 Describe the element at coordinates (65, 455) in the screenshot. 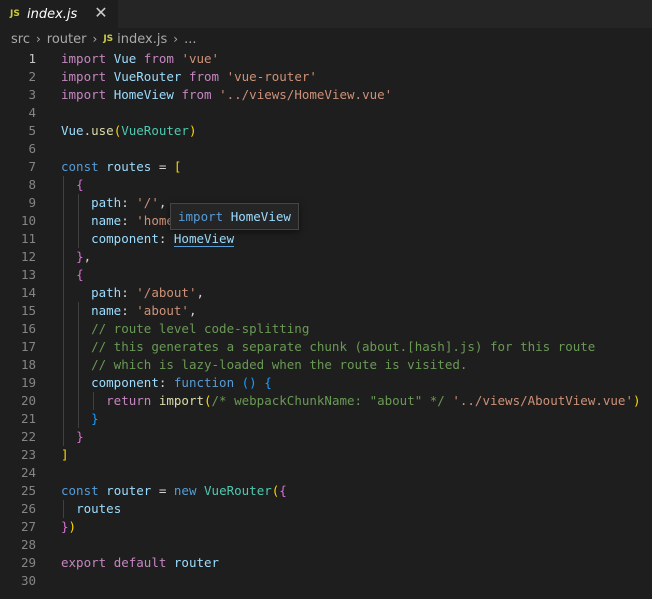

I see `code-text: ]` at that location.